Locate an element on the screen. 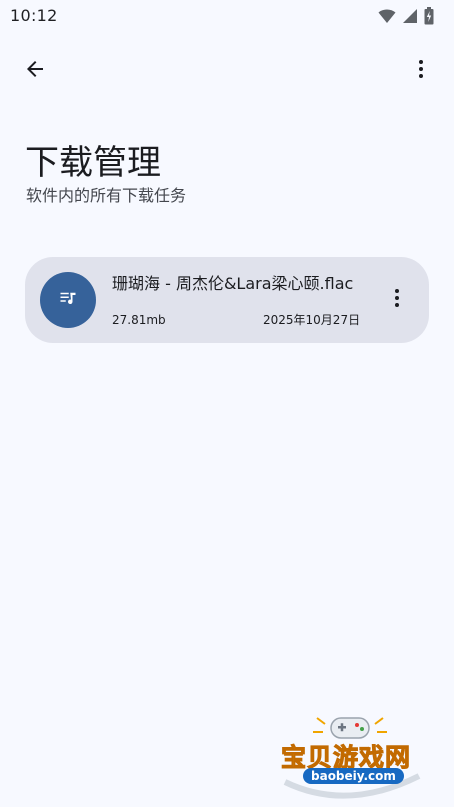 The width and height of the screenshot is (454, 807). page-title: 下载管理 is located at coordinates (93, 163).